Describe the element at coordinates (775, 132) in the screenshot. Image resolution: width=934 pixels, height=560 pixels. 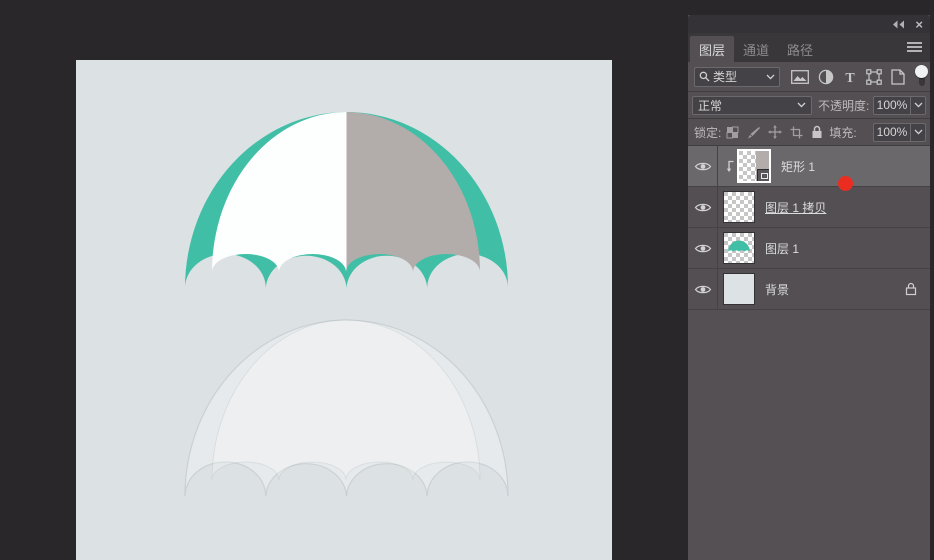
I see `lock-position-move-icon` at that location.